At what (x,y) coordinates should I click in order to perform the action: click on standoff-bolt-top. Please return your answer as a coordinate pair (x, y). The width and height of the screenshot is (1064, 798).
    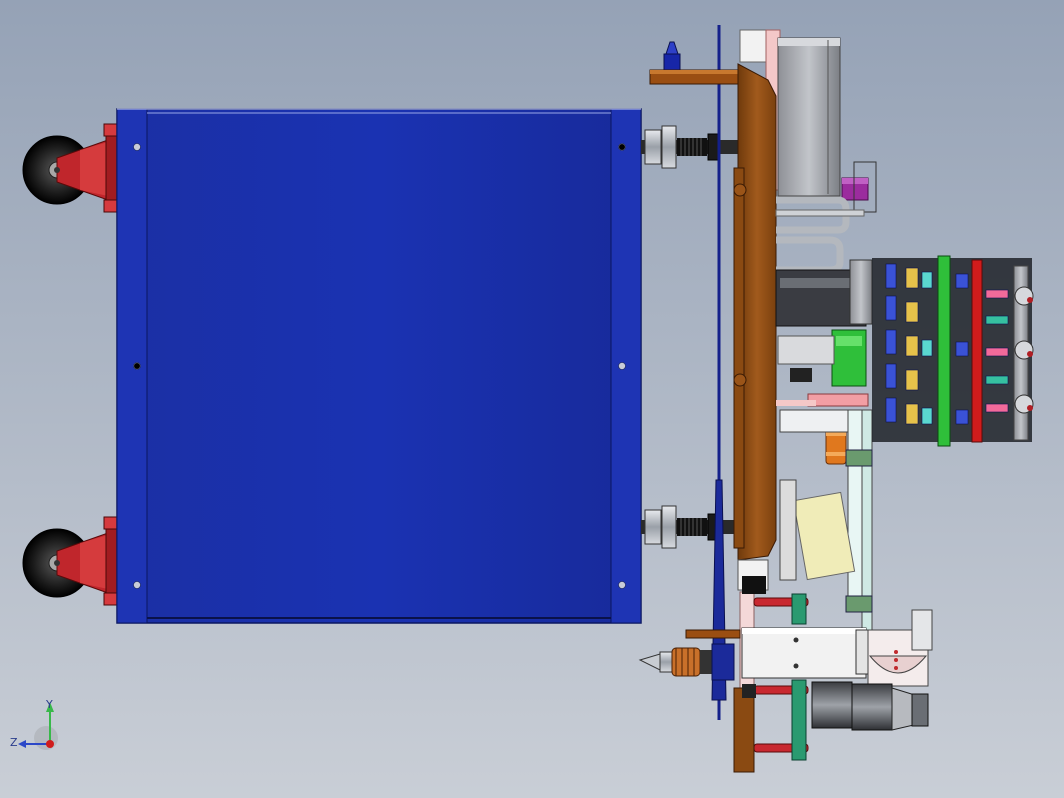
    Looking at the image, I should click on (691, 147).